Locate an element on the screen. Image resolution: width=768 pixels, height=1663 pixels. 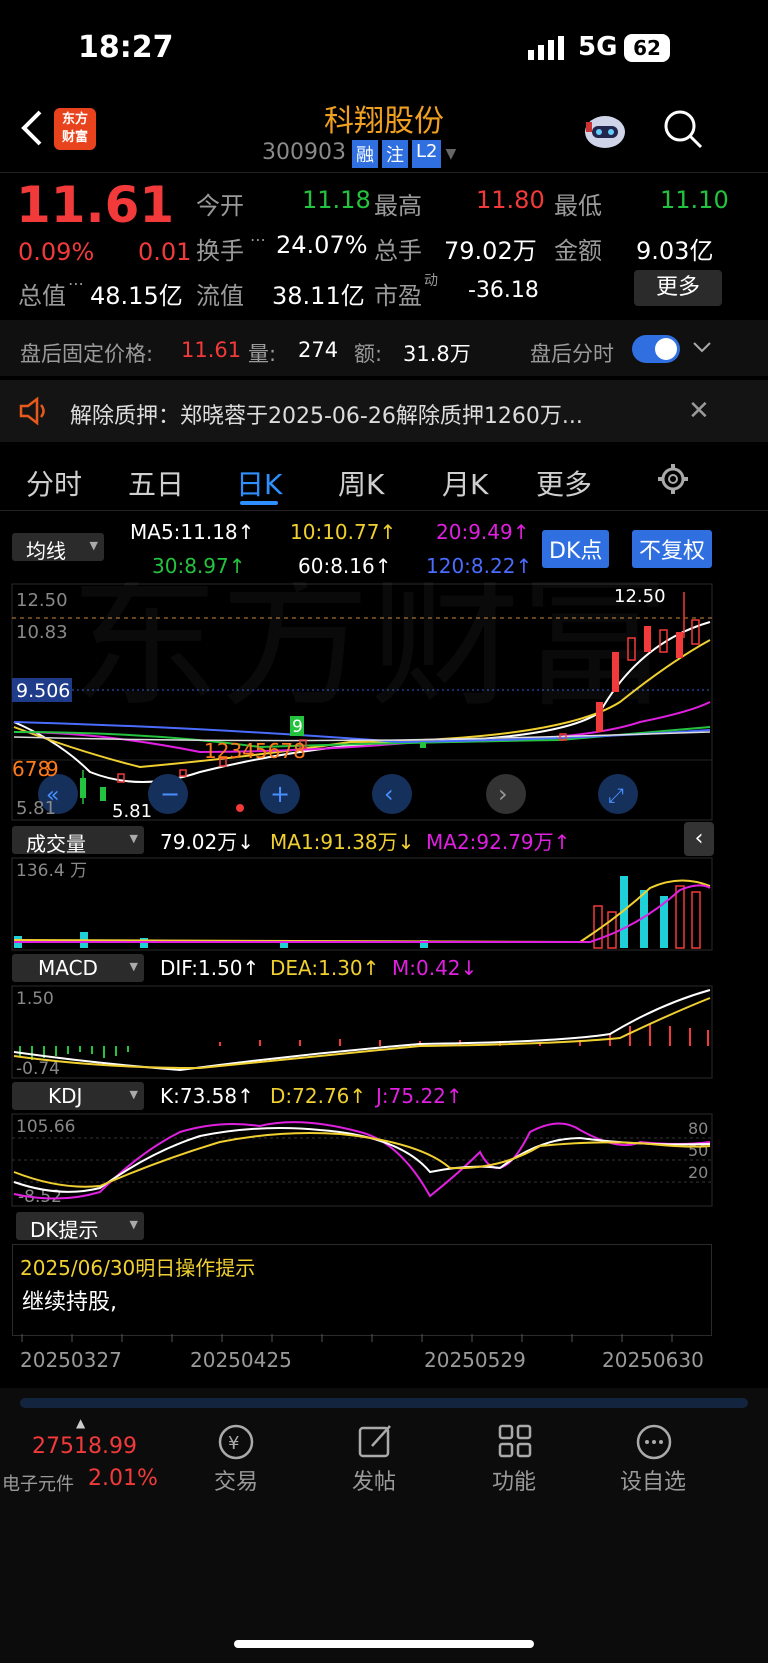
svg-text: 9.506 is located at coordinates (43, 691).